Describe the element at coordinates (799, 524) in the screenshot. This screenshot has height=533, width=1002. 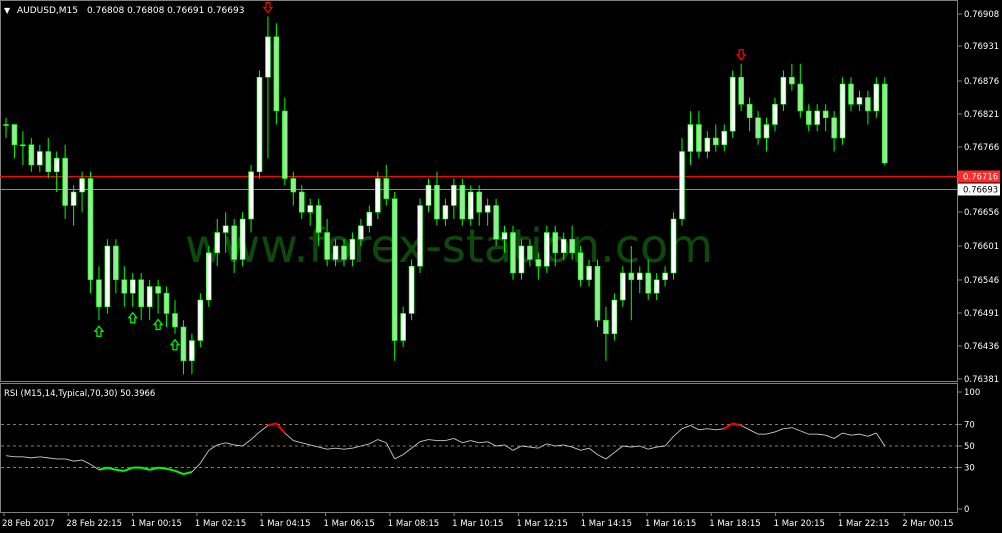
I see `time-axis-label: 1 Mar 20:15` at that location.